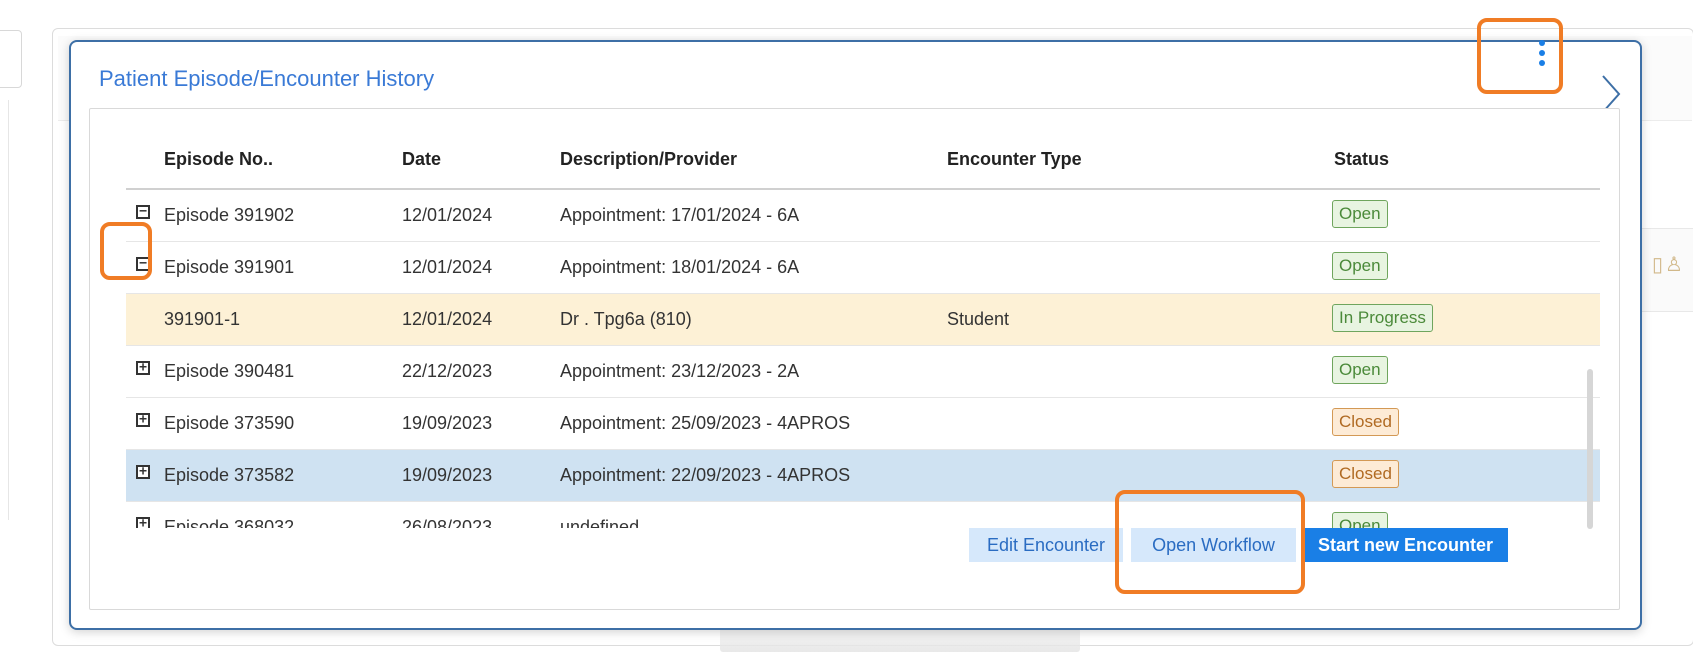 The width and height of the screenshot is (1693, 652). Describe the element at coordinates (143, 212) in the screenshot. I see `collapse-icon: −` at that location.